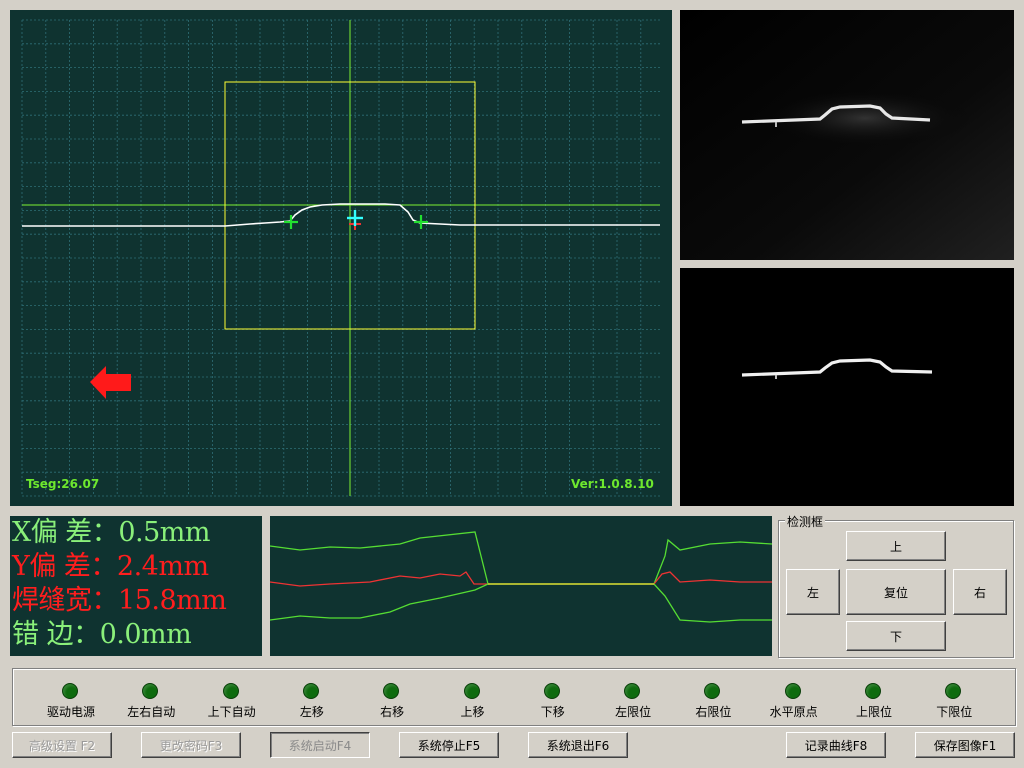 This screenshot has width=1024, height=768. I want to click on advanced-settings-button: 高级设置 F2, so click(62, 745).